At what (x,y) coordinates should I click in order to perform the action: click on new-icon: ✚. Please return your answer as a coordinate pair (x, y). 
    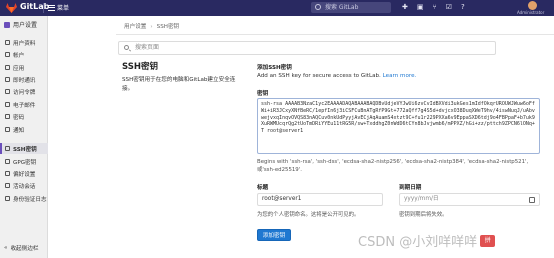
    Looking at the image, I should click on (405, 7).